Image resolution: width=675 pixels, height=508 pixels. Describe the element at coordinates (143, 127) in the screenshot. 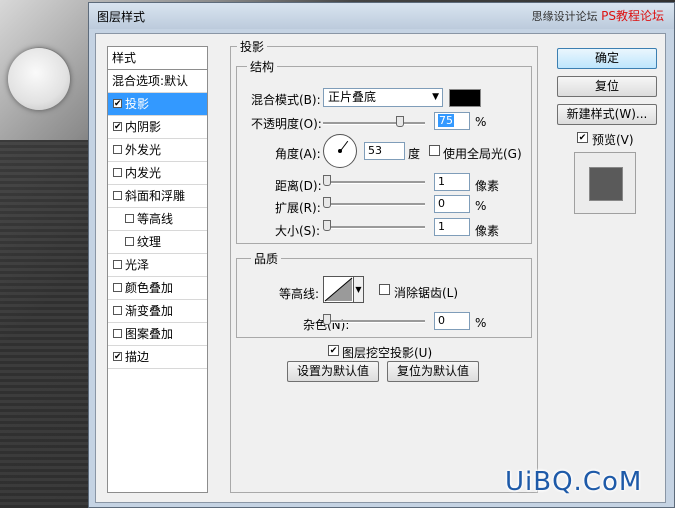

I see `style-item-label: 内阴影` at that location.